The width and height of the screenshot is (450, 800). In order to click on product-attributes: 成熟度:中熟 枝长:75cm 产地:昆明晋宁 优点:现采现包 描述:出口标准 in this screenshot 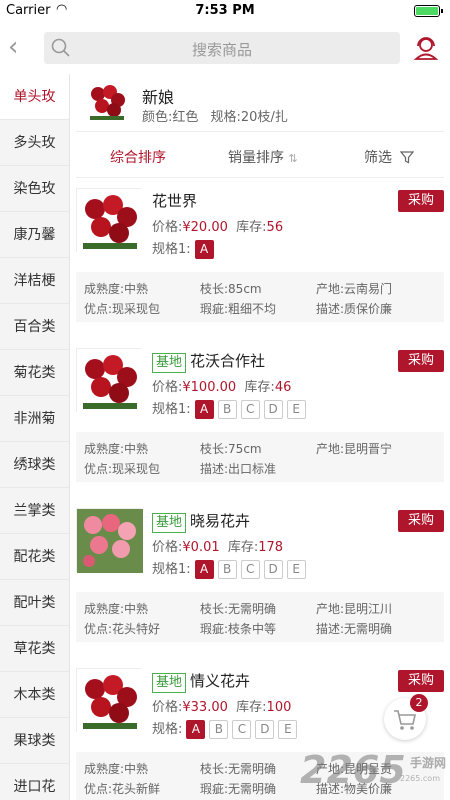, I will do `click(260, 457)`.